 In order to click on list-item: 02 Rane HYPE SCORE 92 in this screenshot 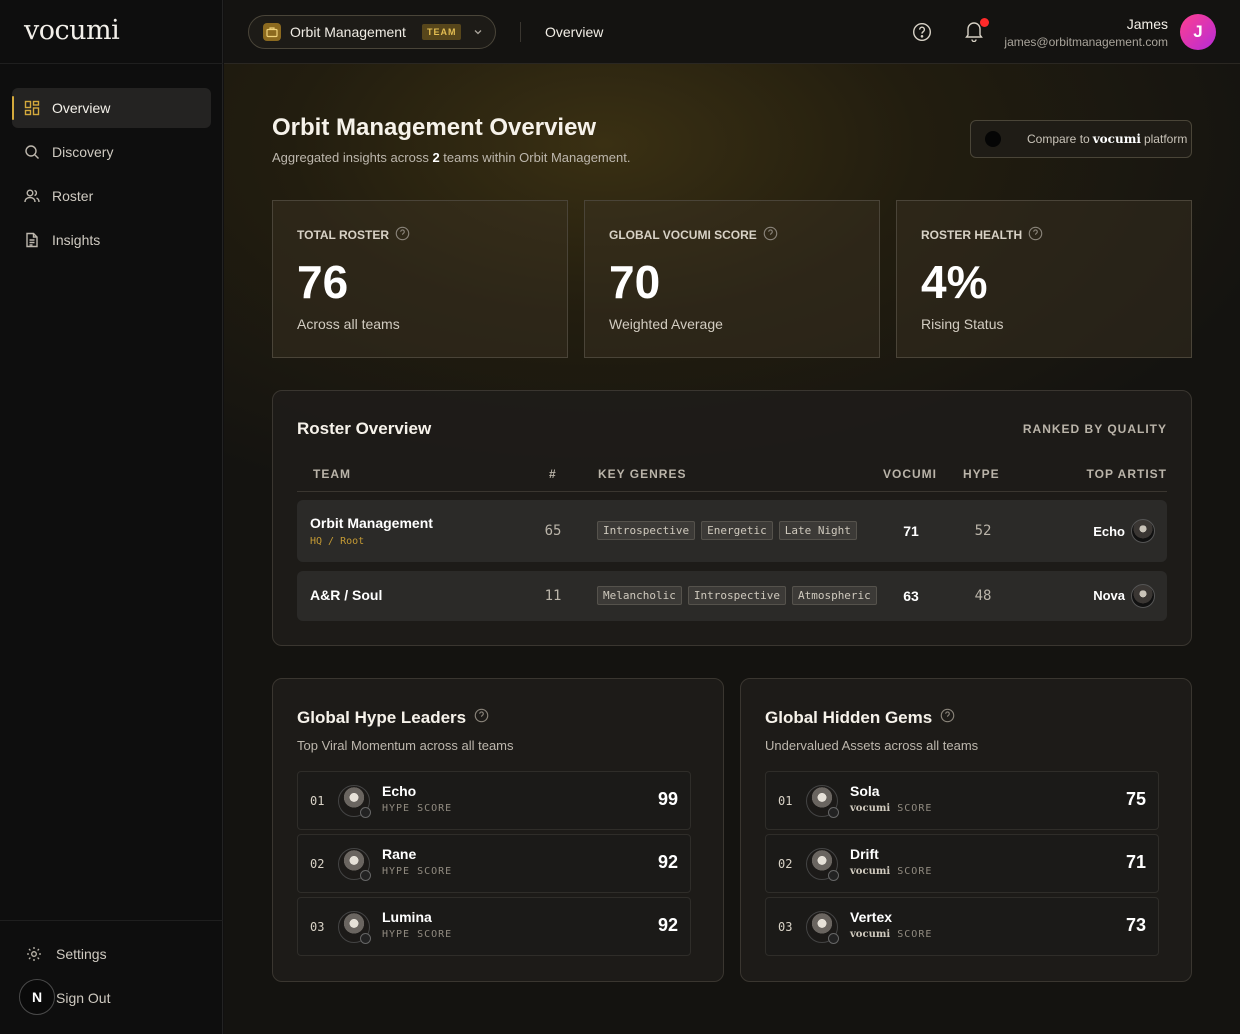, I will do `click(494, 863)`.